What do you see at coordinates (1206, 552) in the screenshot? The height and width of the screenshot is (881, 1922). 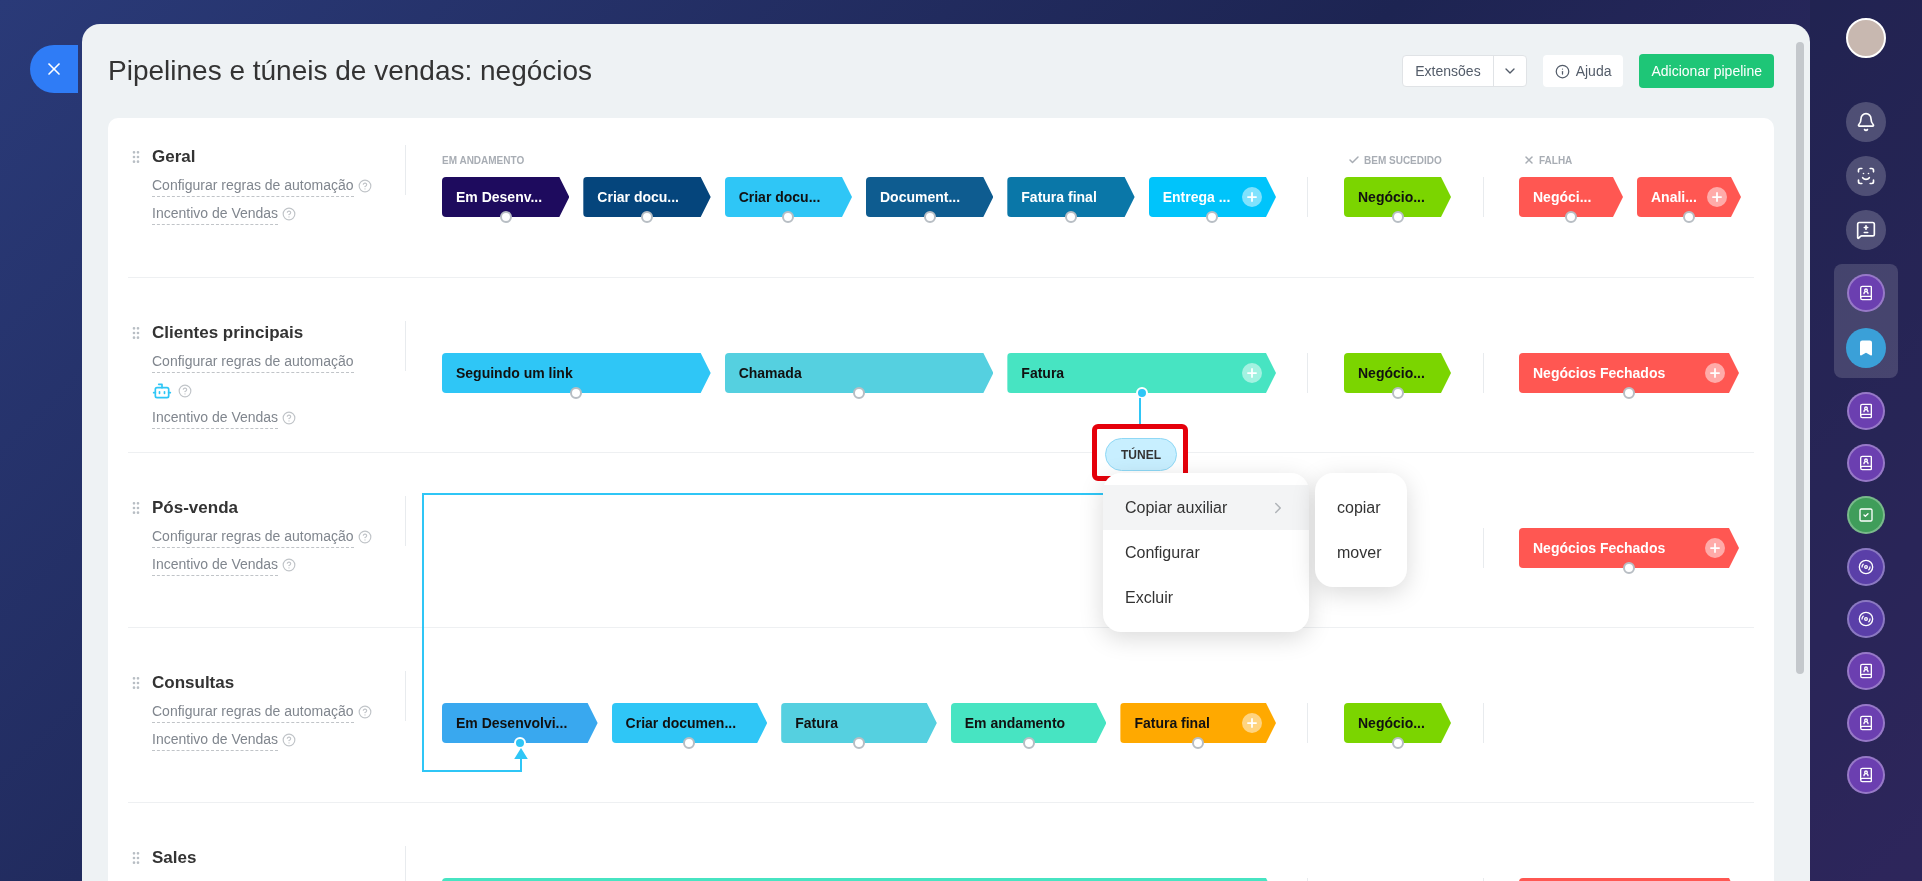 I see `menu-item: Configurar` at bounding box center [1206, 552].